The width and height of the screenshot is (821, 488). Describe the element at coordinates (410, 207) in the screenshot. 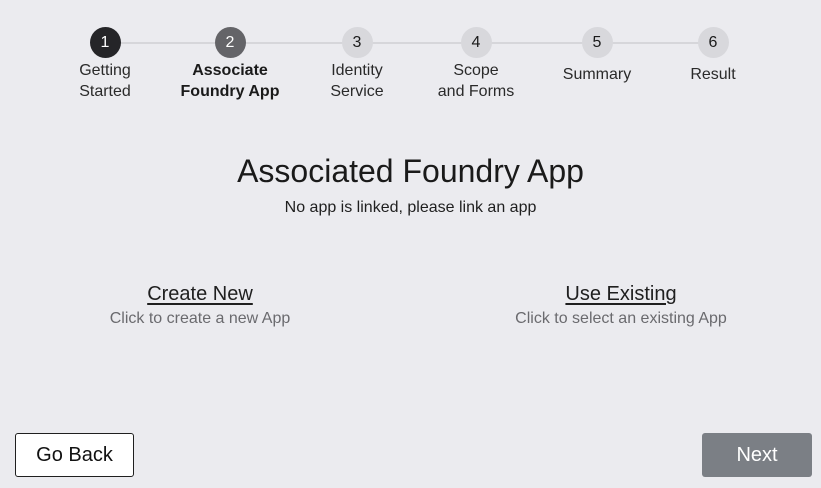

I see `page-subtitle: No app is linked, please link an app` at that location.